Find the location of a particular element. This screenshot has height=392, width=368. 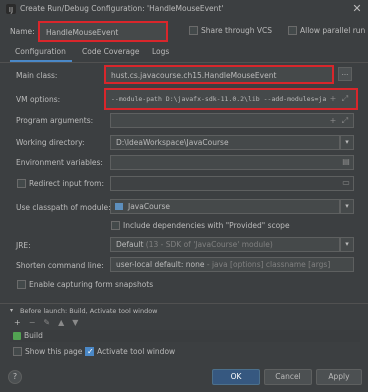

redirect-field is located at coordinates (232, 183).